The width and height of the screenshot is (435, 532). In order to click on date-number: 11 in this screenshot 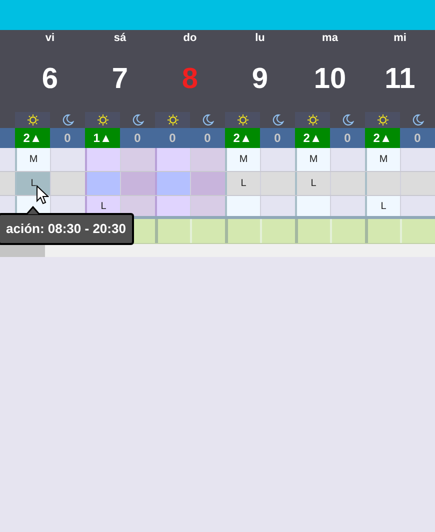, I will do `click(400, 79)`.